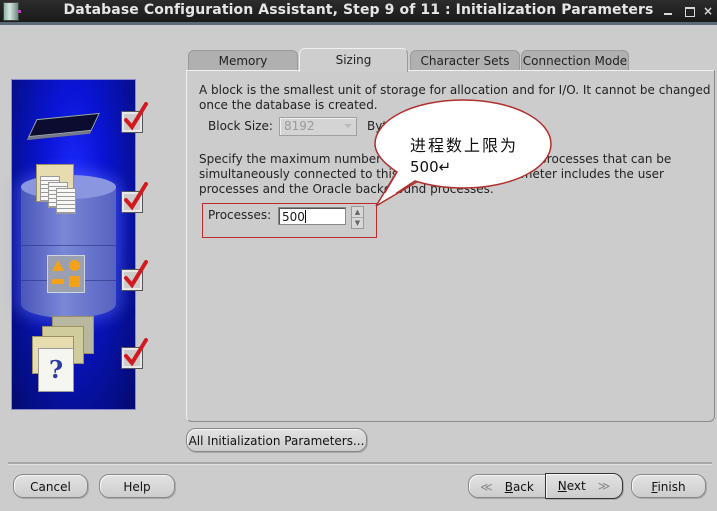 Image resolution: width=717 pixels, height=511 pixels. I want to click on processes-spinner: ▲ ▼, so click(357, 217).